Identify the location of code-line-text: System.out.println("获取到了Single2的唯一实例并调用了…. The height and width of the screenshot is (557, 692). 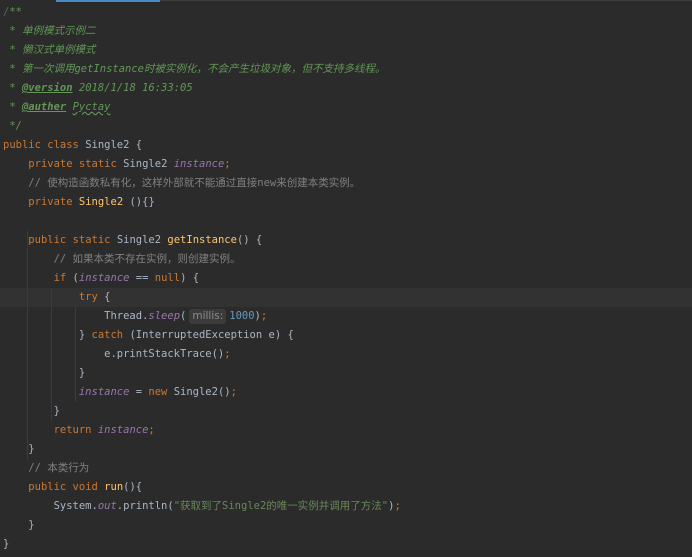
(202, 506).